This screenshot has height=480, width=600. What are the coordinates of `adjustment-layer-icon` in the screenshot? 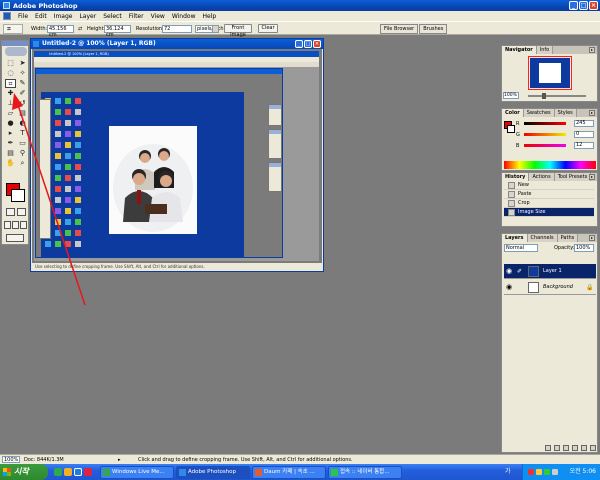 It's located at (575, 447).